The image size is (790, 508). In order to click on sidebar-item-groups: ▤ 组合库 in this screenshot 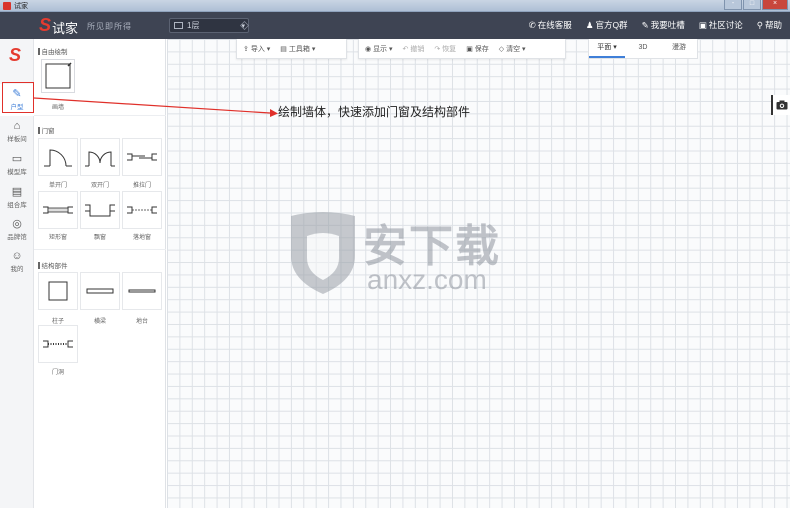, I will do `click(17, 198)`.